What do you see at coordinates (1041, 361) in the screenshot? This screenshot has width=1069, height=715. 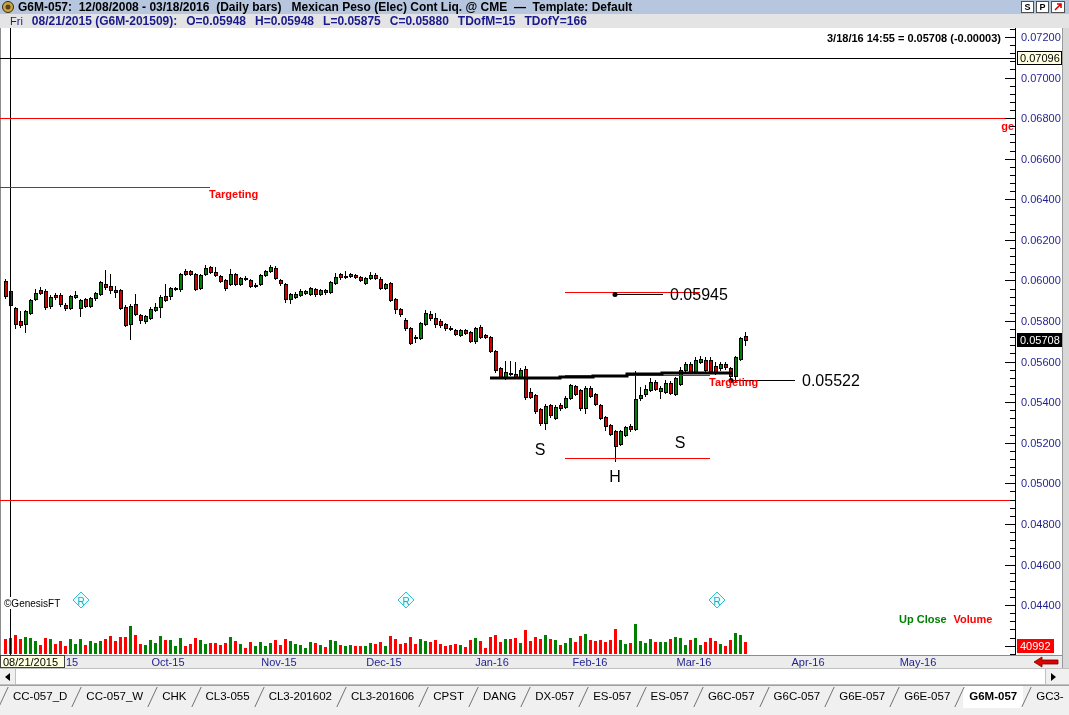 I see `axis-label: 0.05600` at bounding box center [1041, 361].